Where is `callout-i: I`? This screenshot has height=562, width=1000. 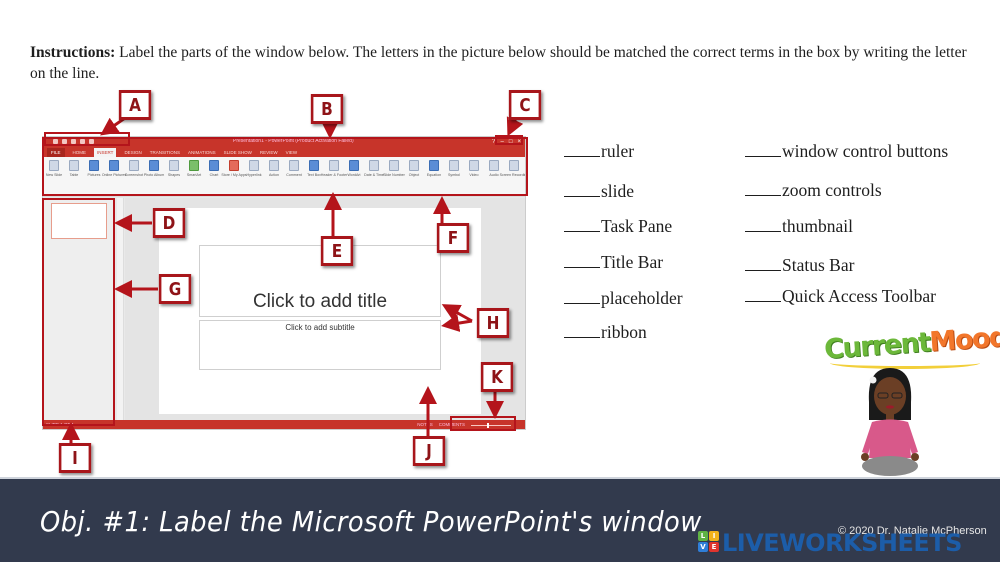 callout-i: I is located at coordinates (75, 458).